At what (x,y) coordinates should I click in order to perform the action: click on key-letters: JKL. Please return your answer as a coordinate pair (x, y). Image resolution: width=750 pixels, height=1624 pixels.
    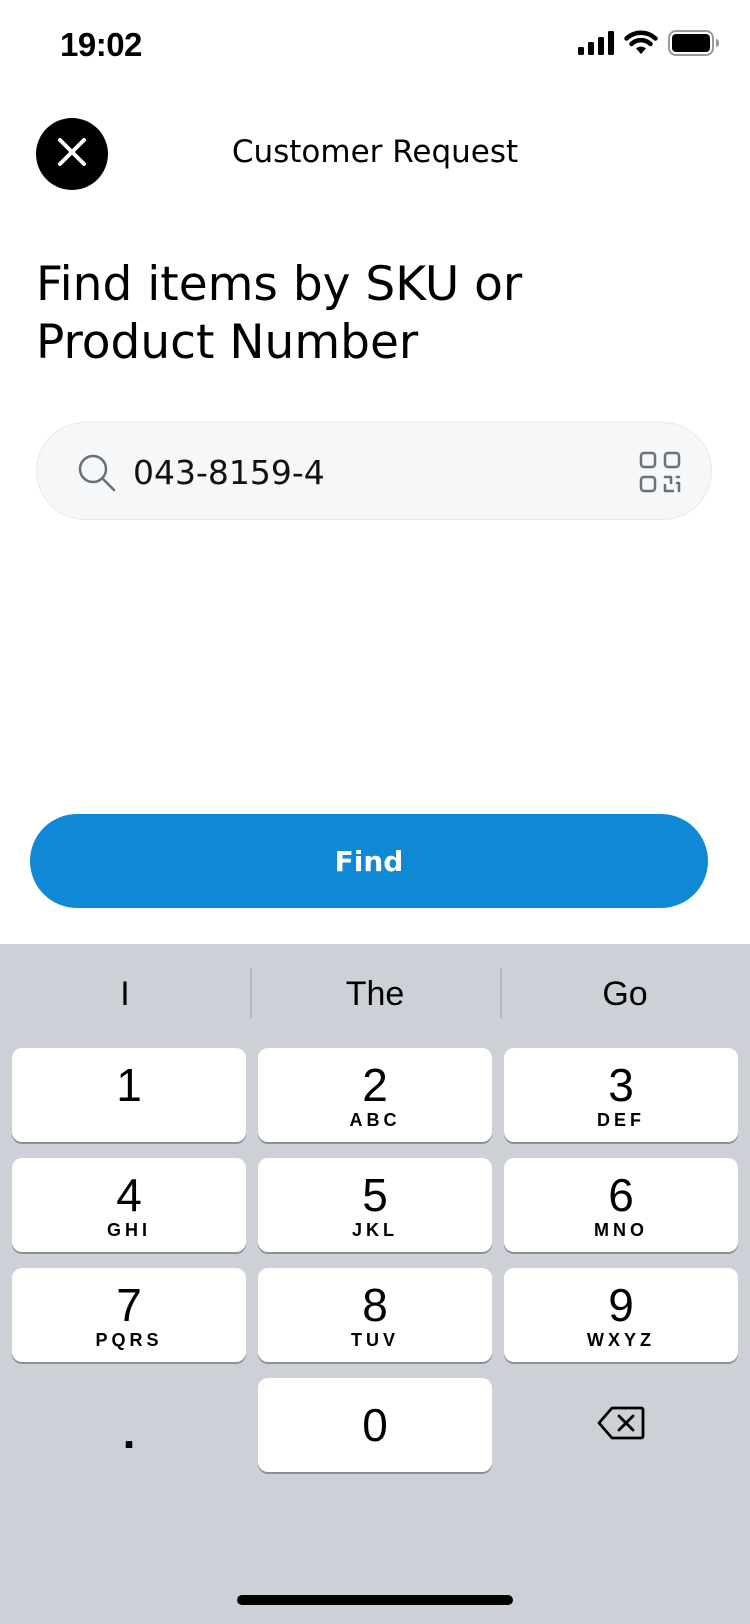
    Looking at the image, I should click on (374, 1230).